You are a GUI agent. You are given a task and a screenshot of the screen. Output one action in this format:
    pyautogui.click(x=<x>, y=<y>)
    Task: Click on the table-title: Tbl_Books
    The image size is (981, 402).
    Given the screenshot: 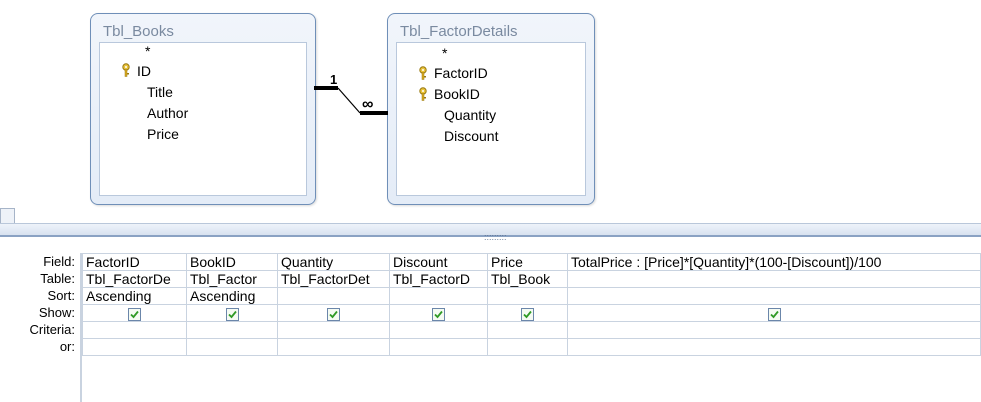 What is the action you would take?
    pyautogui.click(x=203, y=27)
    